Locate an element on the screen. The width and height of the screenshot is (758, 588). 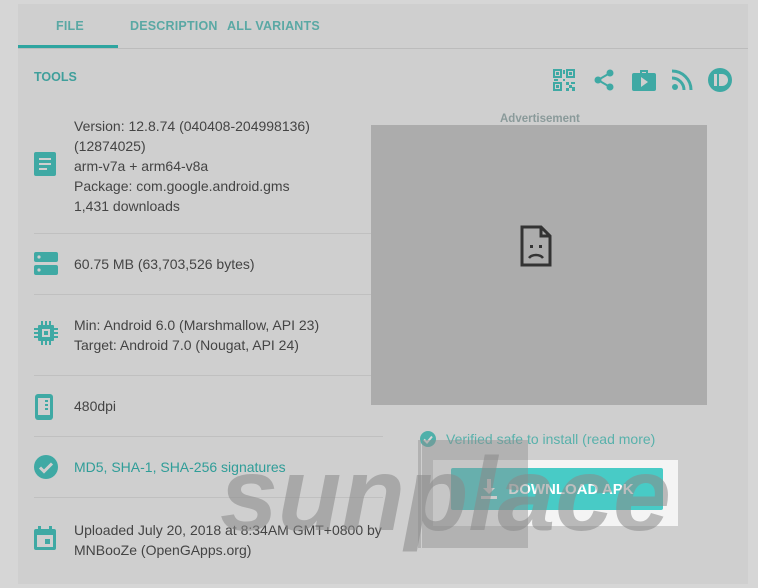
tab-description: DESCRIPTION is located at coordinates (174, 26).